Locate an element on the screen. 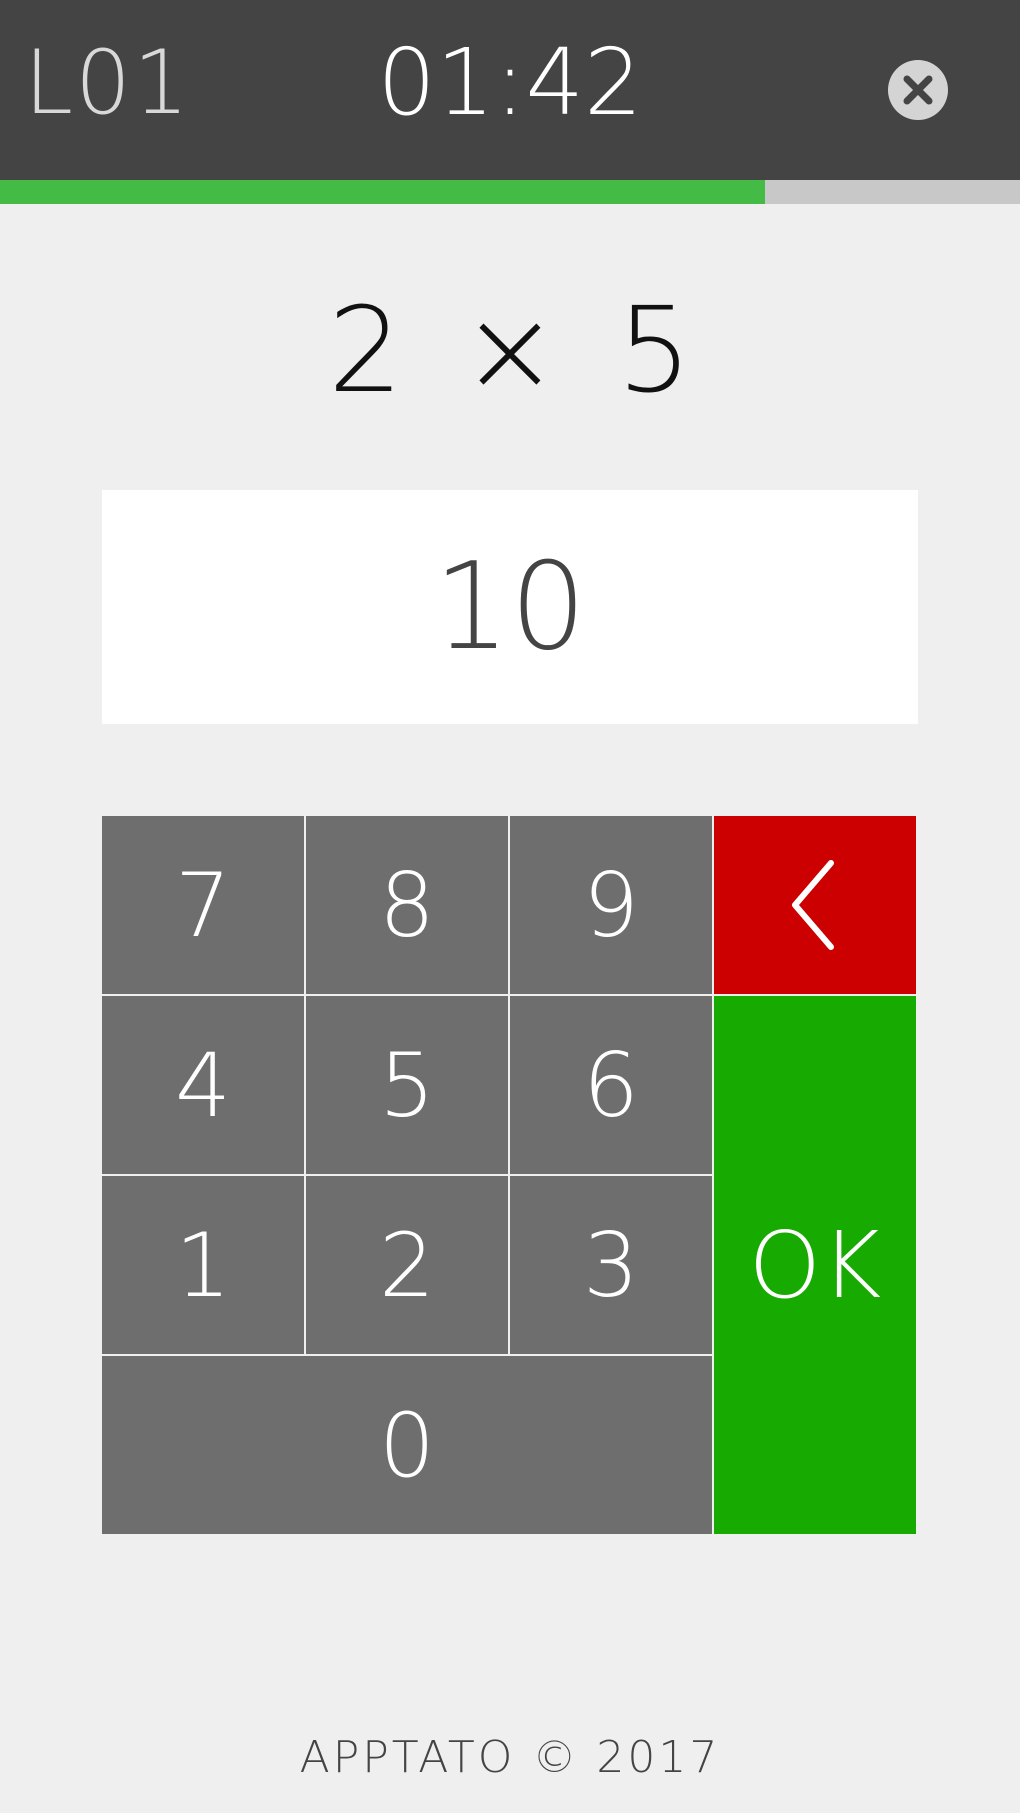 This screenshot has width=1020, height=1813. close-circle-icon is located at coordinates (918, 90).